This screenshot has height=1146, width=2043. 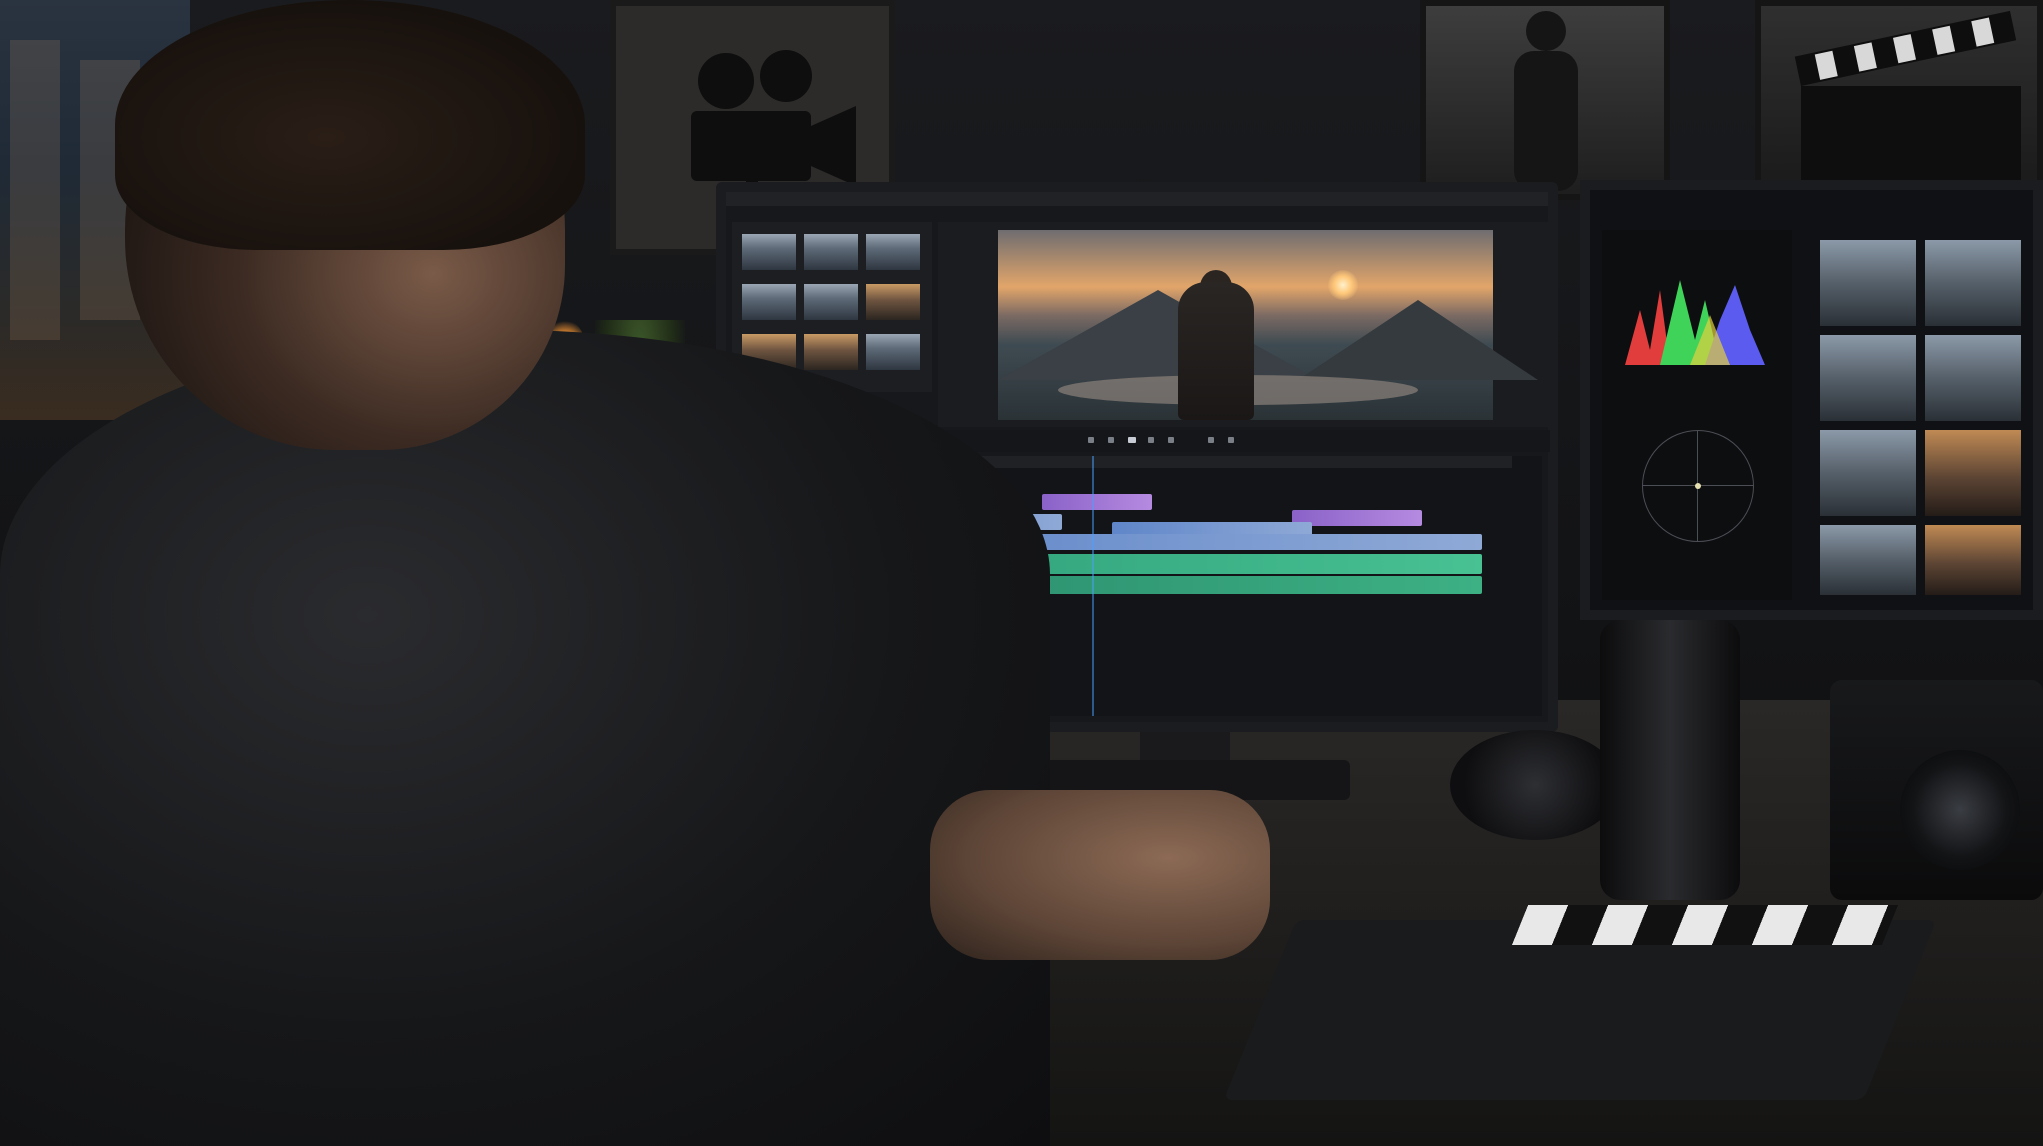 I want to click on program-monitor, so click(x=1244, y=324).